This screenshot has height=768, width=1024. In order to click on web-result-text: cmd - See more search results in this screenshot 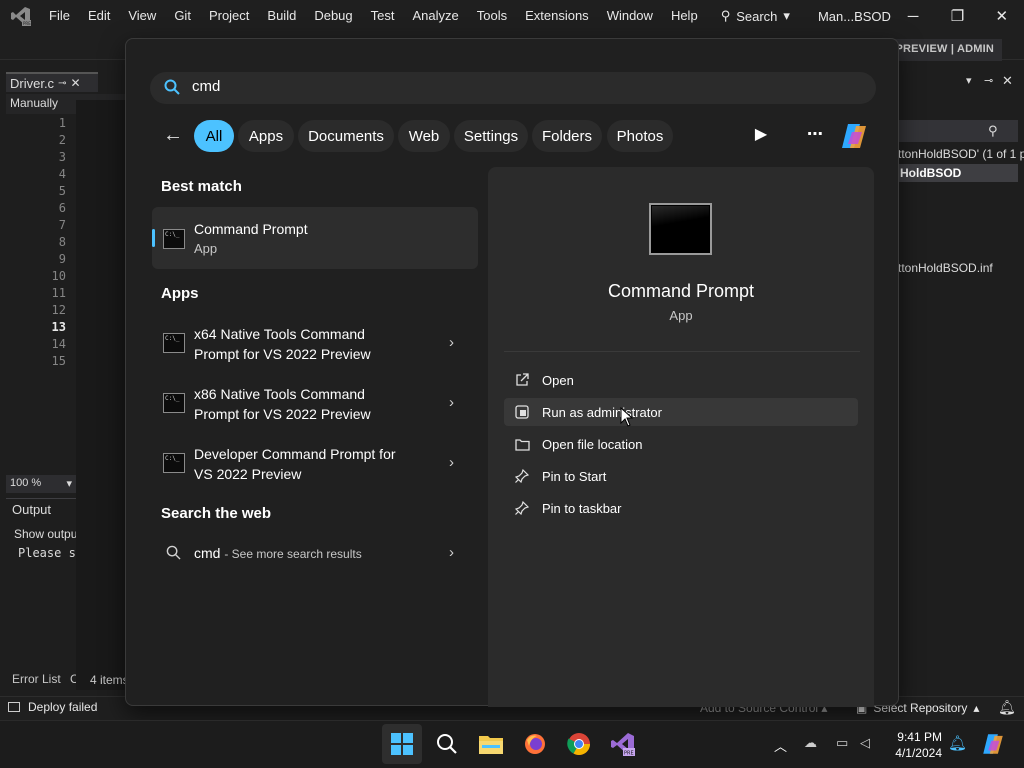, I will do `click(278, 553)`.